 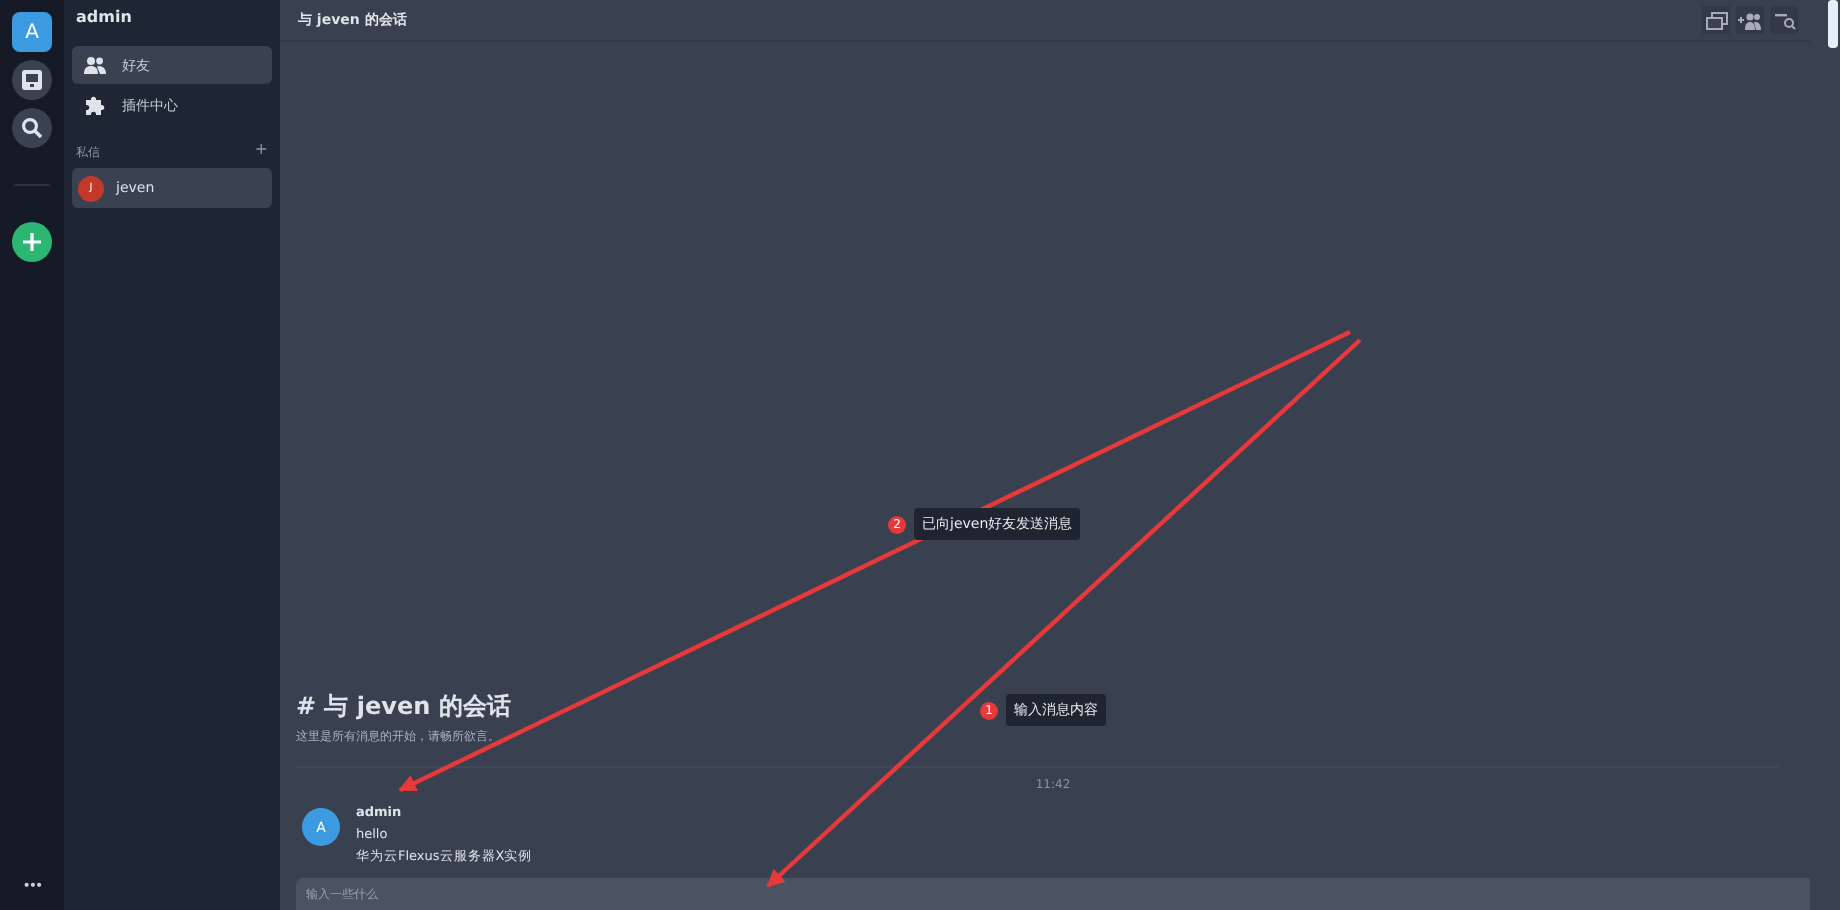 I want to click on add-button: +, so click(x=261, y=153).